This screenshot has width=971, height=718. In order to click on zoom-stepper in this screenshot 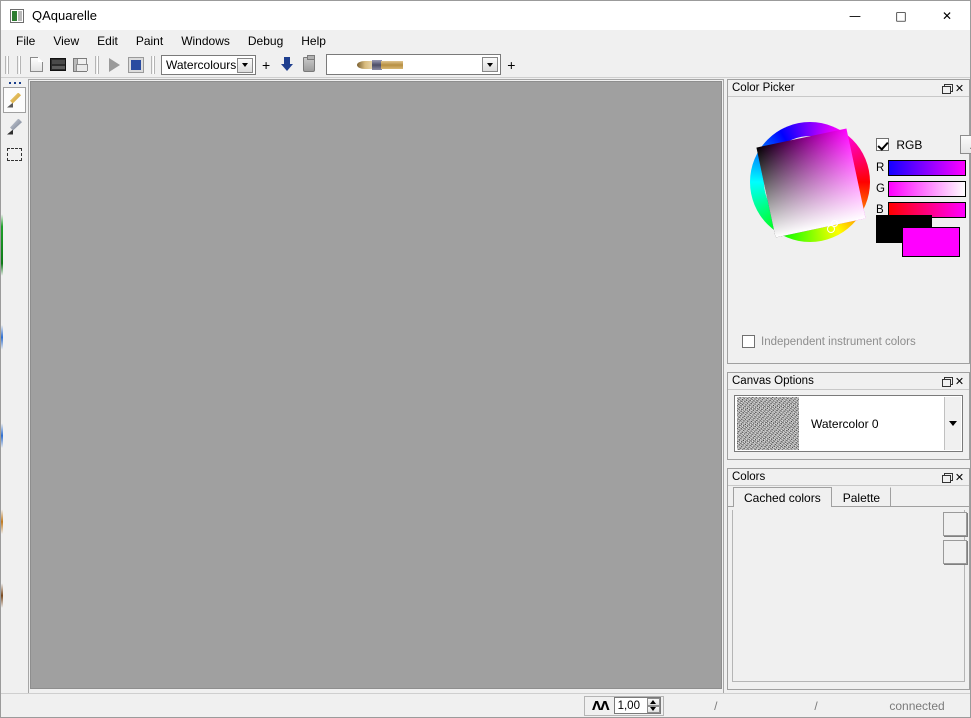, I will do `click(653, 705)`.